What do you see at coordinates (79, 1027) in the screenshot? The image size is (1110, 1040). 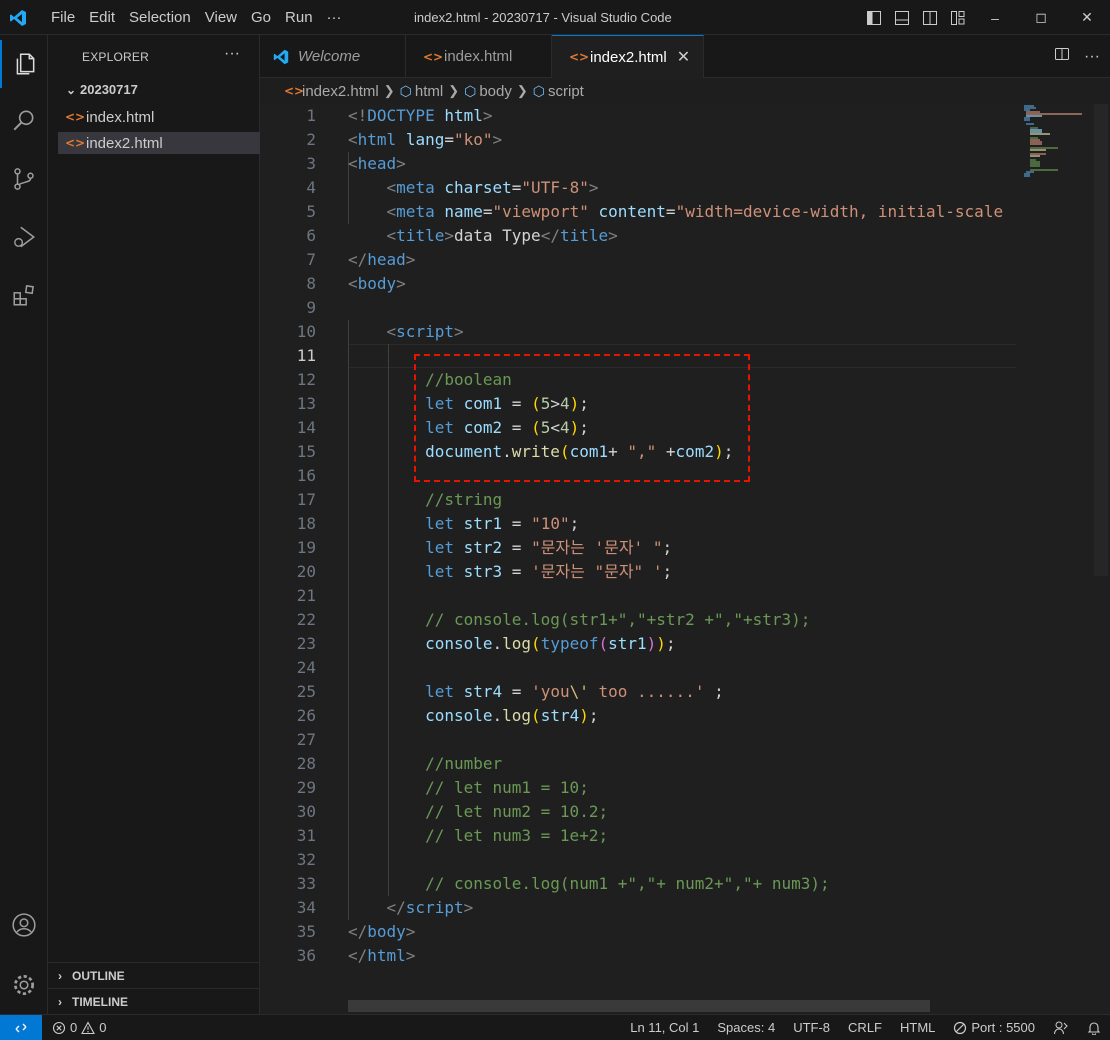 I see `problems-indicator: 0 0` at bounding box center [79, 1027].